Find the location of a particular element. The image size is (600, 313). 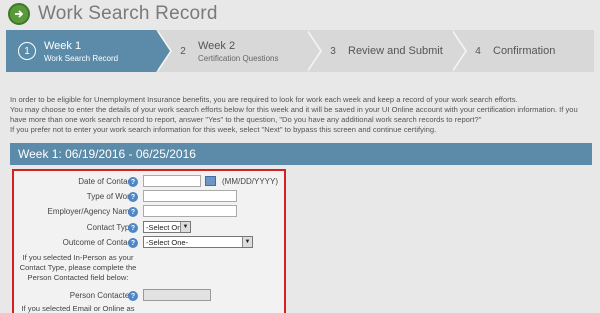

outcome-of-contact-value: -Select One- is located at coordinates (167, 242).